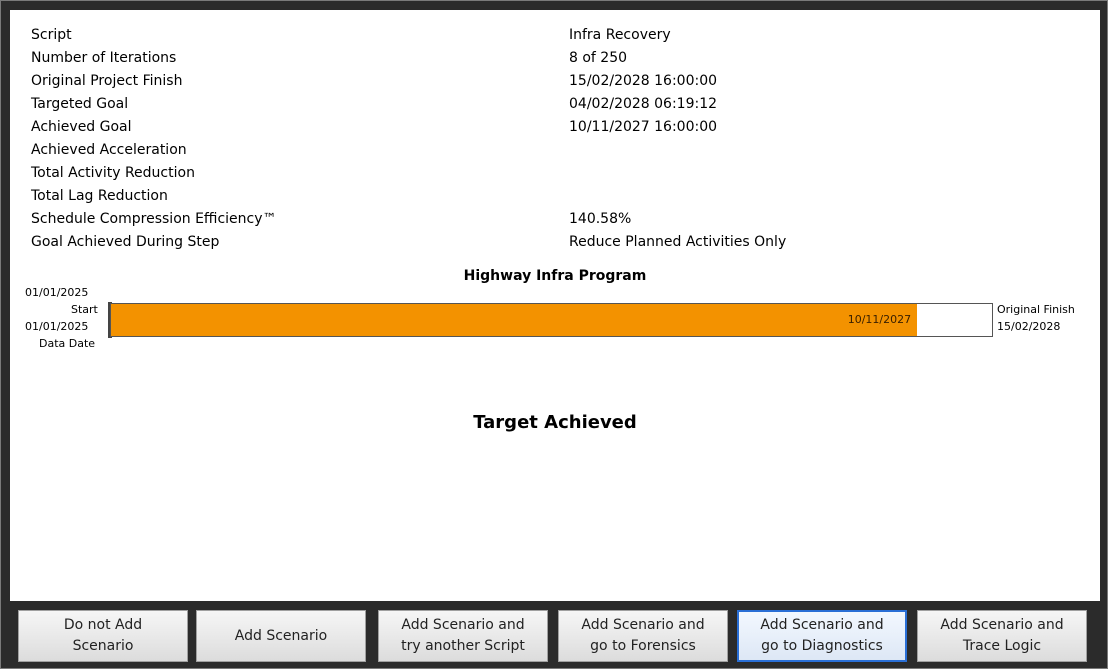 Image resolution: width=1108 pixels, height=669 pixels. I want to click on start-label: Start, so click(84, 309).